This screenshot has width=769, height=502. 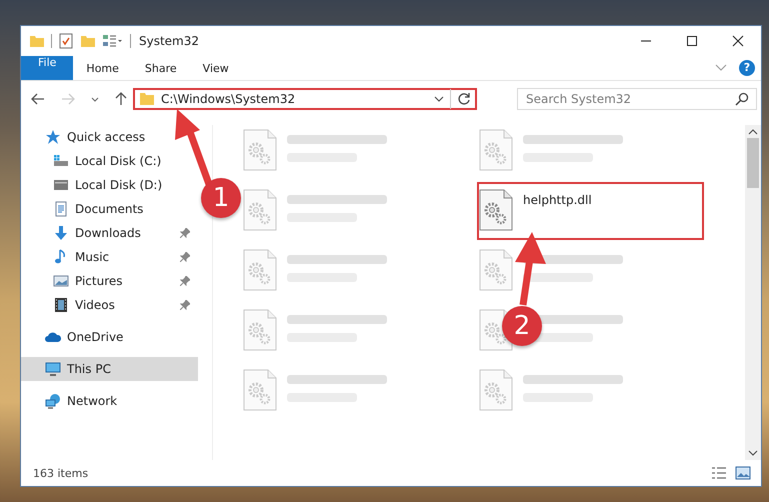 I want to click on film-icon, so click(x=61, y=305).